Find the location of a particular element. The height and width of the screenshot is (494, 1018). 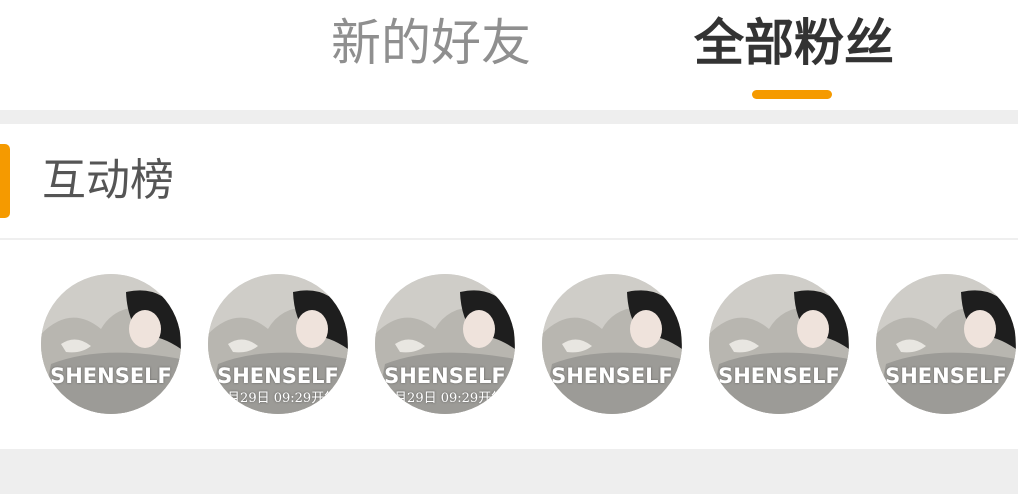

tab-all-fans: 全部粉丝 is located at coordinates (794, 43).